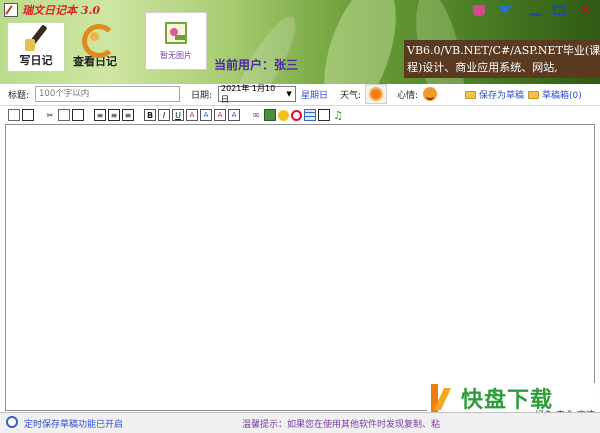 The width and height of the screenshot is (600, 433). What do you see at coordinates (256, 65) in the screenshot?
I see `current-user: 当前用户：张三` at bounding box center [256, 65].